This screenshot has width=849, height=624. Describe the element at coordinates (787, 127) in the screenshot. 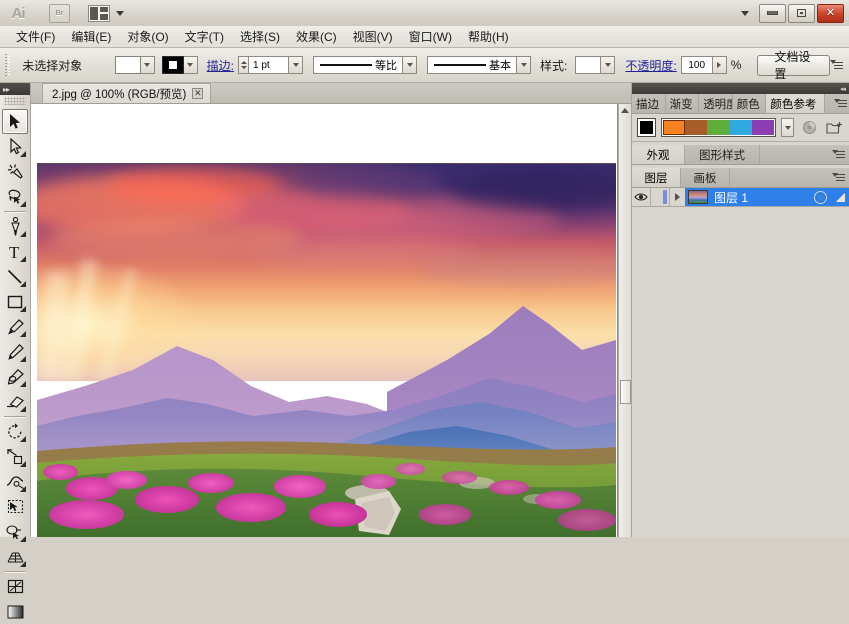

I see `harmony-rules-chevron-down-icon` at that location.